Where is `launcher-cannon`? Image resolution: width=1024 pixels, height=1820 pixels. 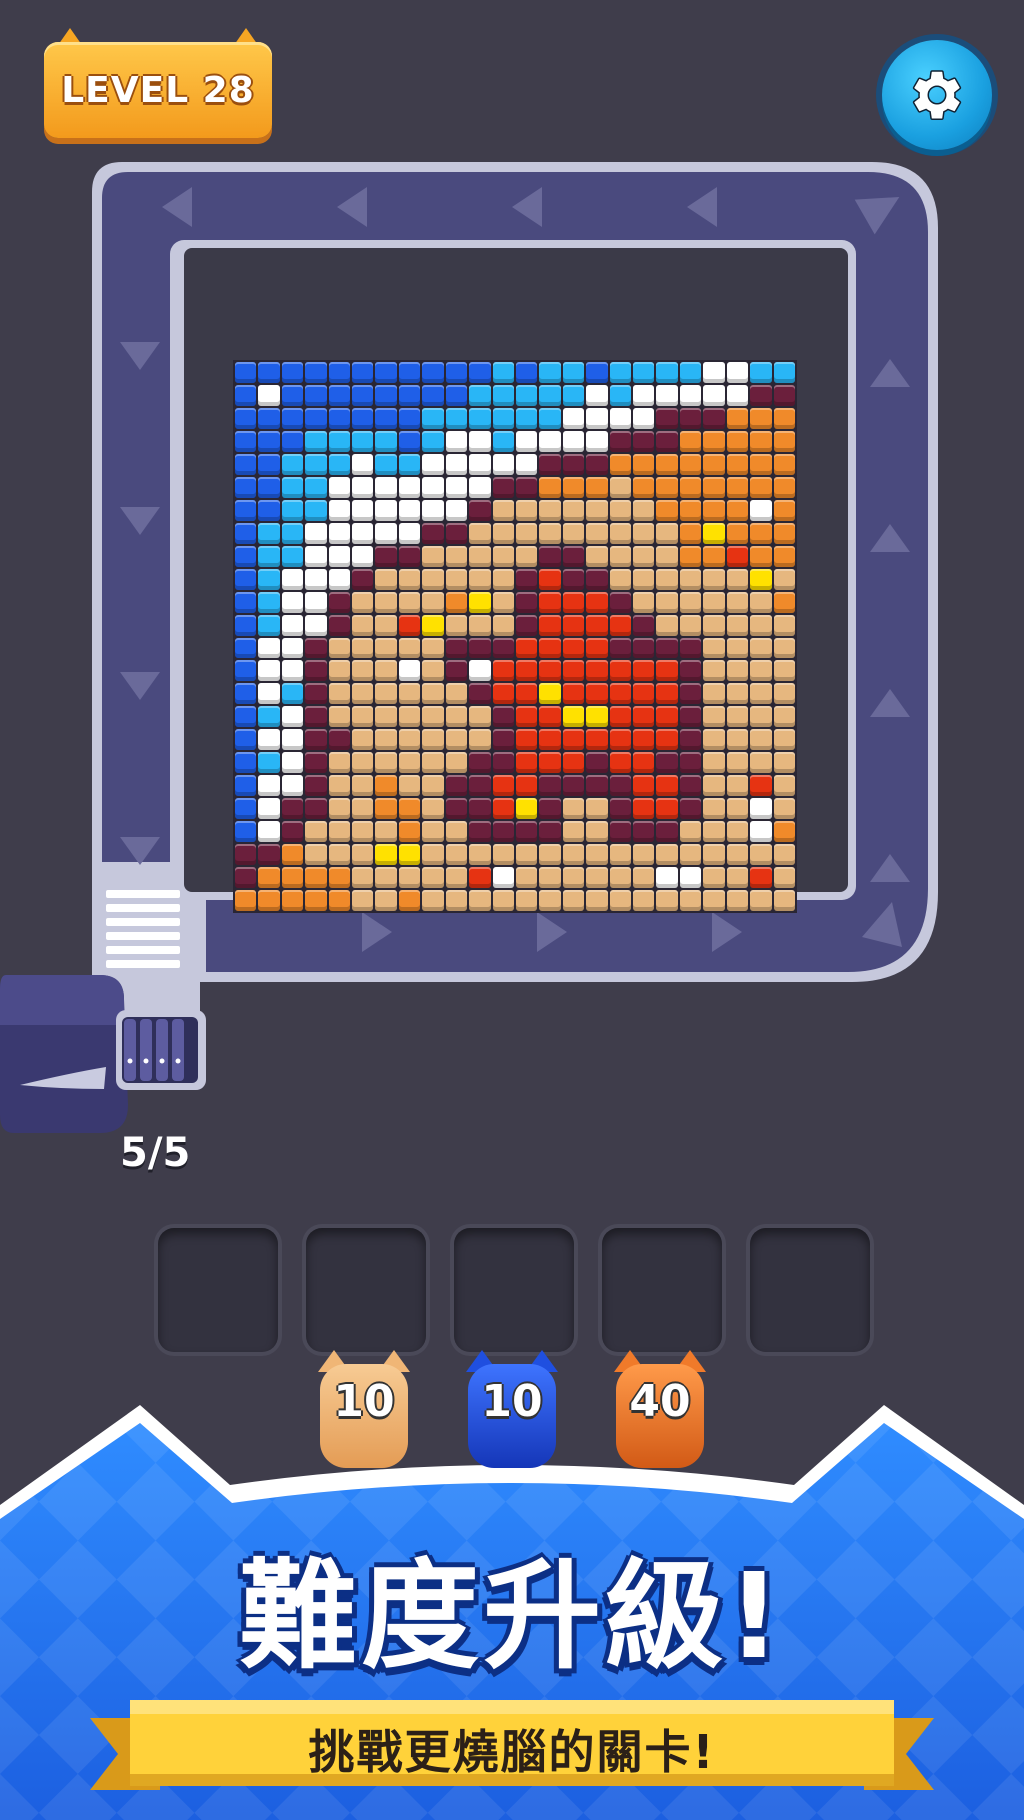 launcher-cannon is located at coordinates (115, 1055).